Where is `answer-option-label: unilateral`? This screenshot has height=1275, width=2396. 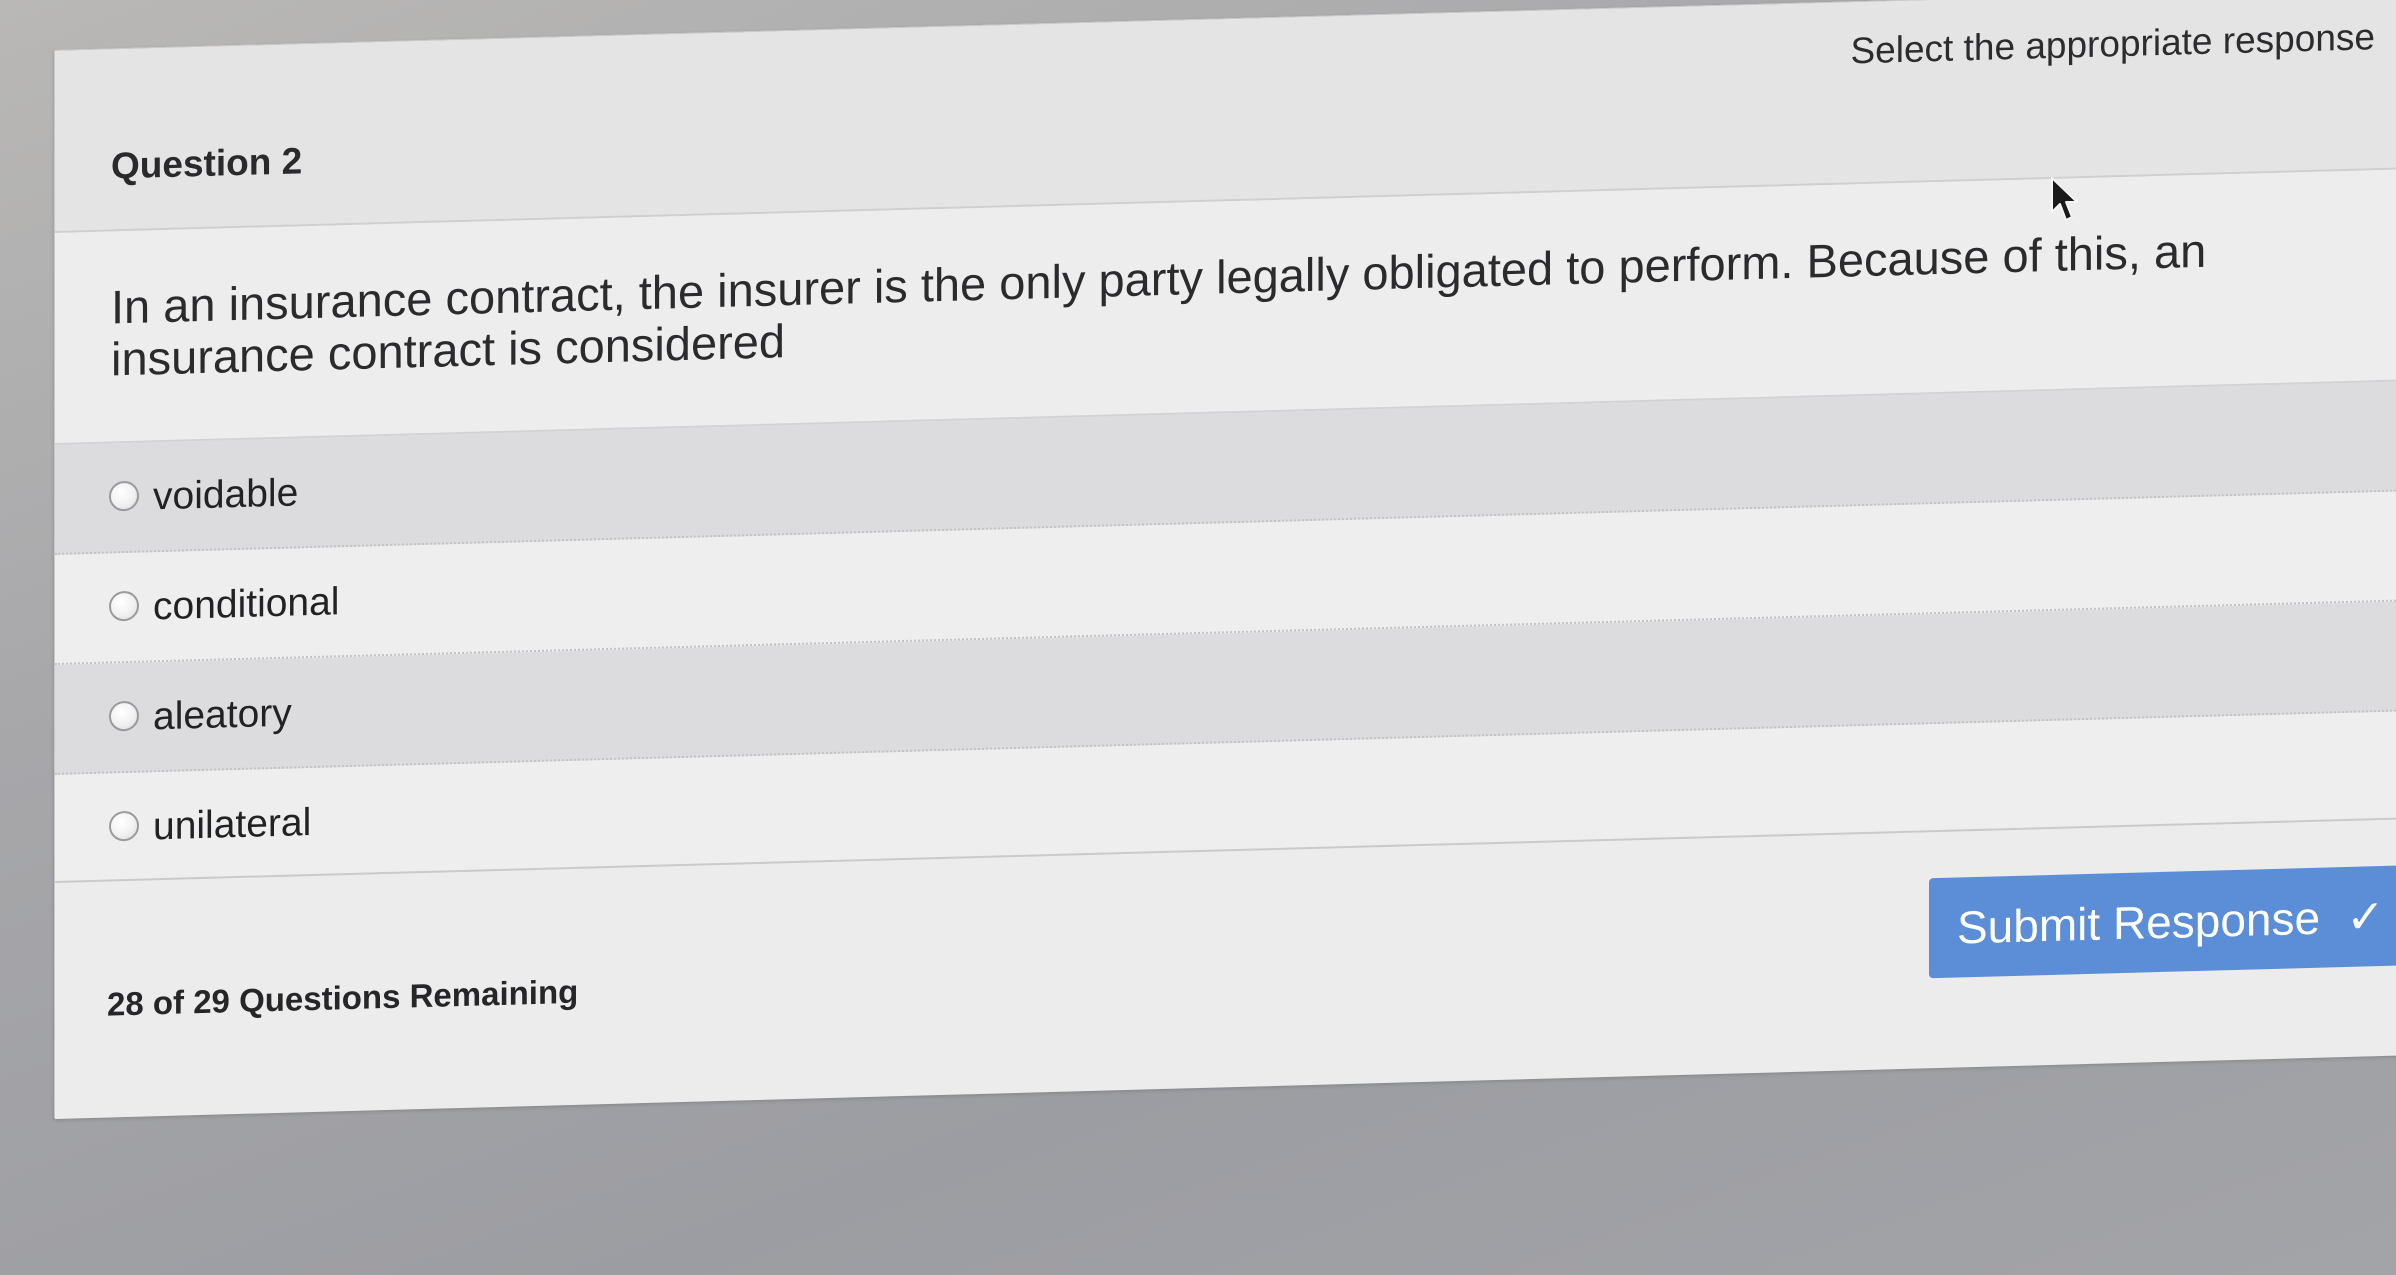
answer-option-label: unilateral is located at coordinates (232, 825).